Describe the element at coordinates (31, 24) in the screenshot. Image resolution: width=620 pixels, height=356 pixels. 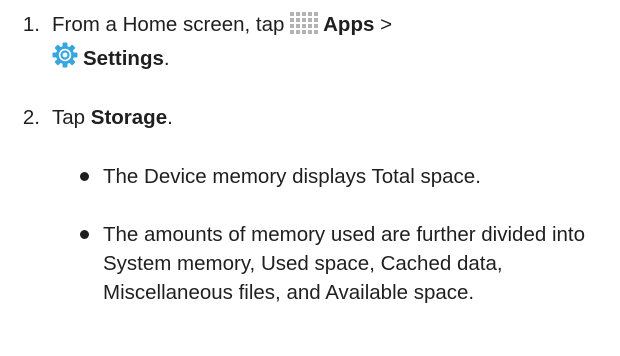
I see `step-number: 1.` at that location.